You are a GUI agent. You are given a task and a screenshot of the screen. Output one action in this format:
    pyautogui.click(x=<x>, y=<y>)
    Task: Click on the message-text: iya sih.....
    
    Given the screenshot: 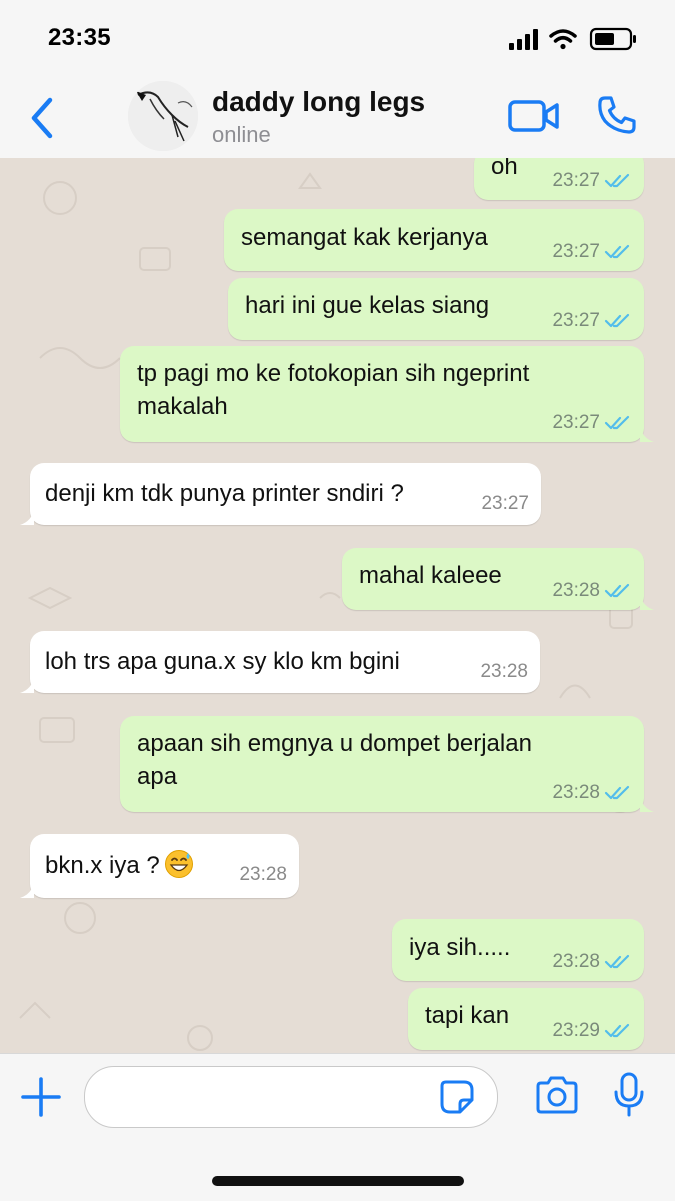 What is the action you would take?
    pyautogui.click(x=460, y=947)
    